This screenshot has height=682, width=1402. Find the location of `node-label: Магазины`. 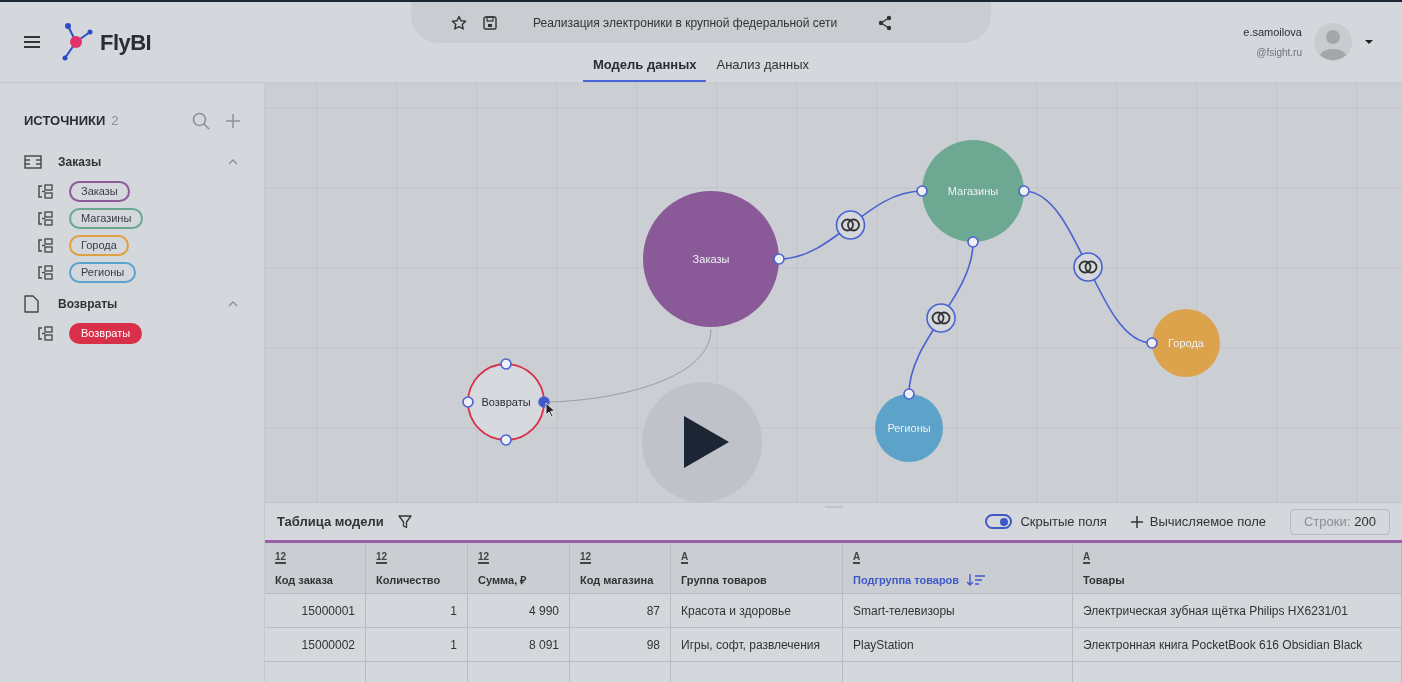

node-label: Магазины is located at coordinates (973, 191).